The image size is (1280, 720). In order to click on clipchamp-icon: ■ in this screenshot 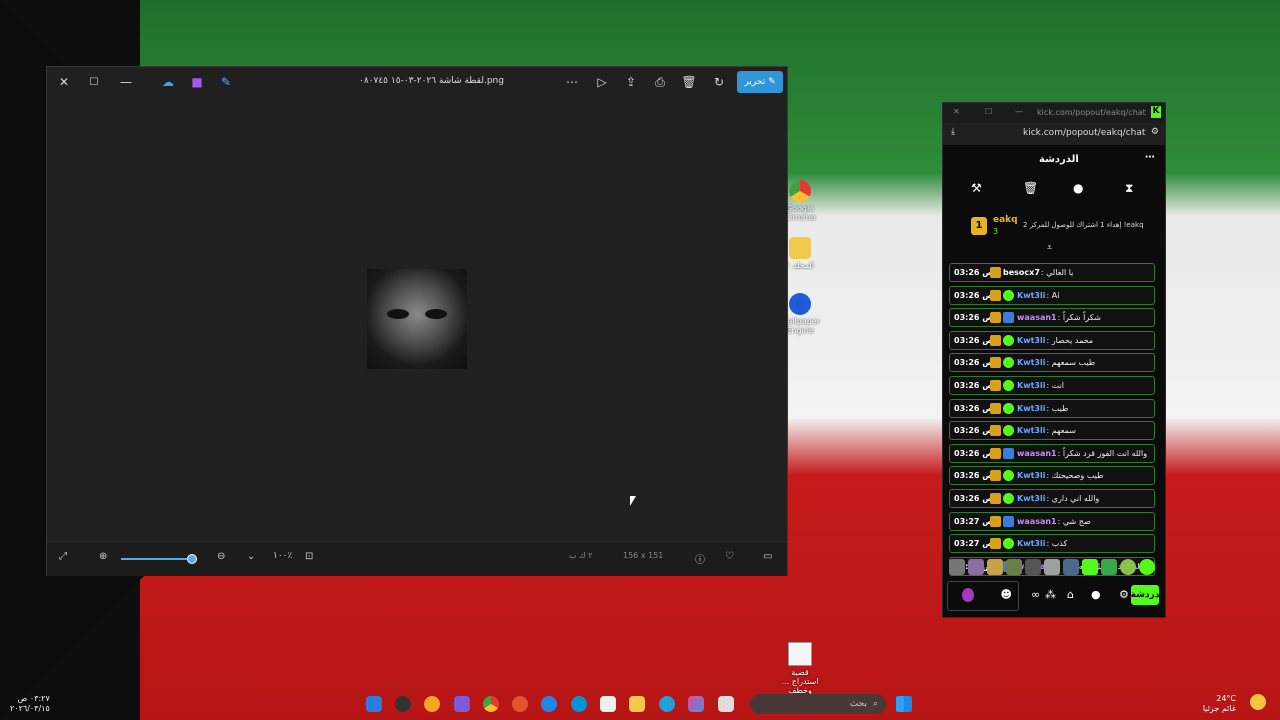, I will do `click(197, 82)`.